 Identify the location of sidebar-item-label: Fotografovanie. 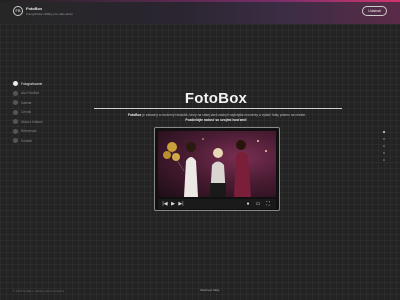
(32, 83).